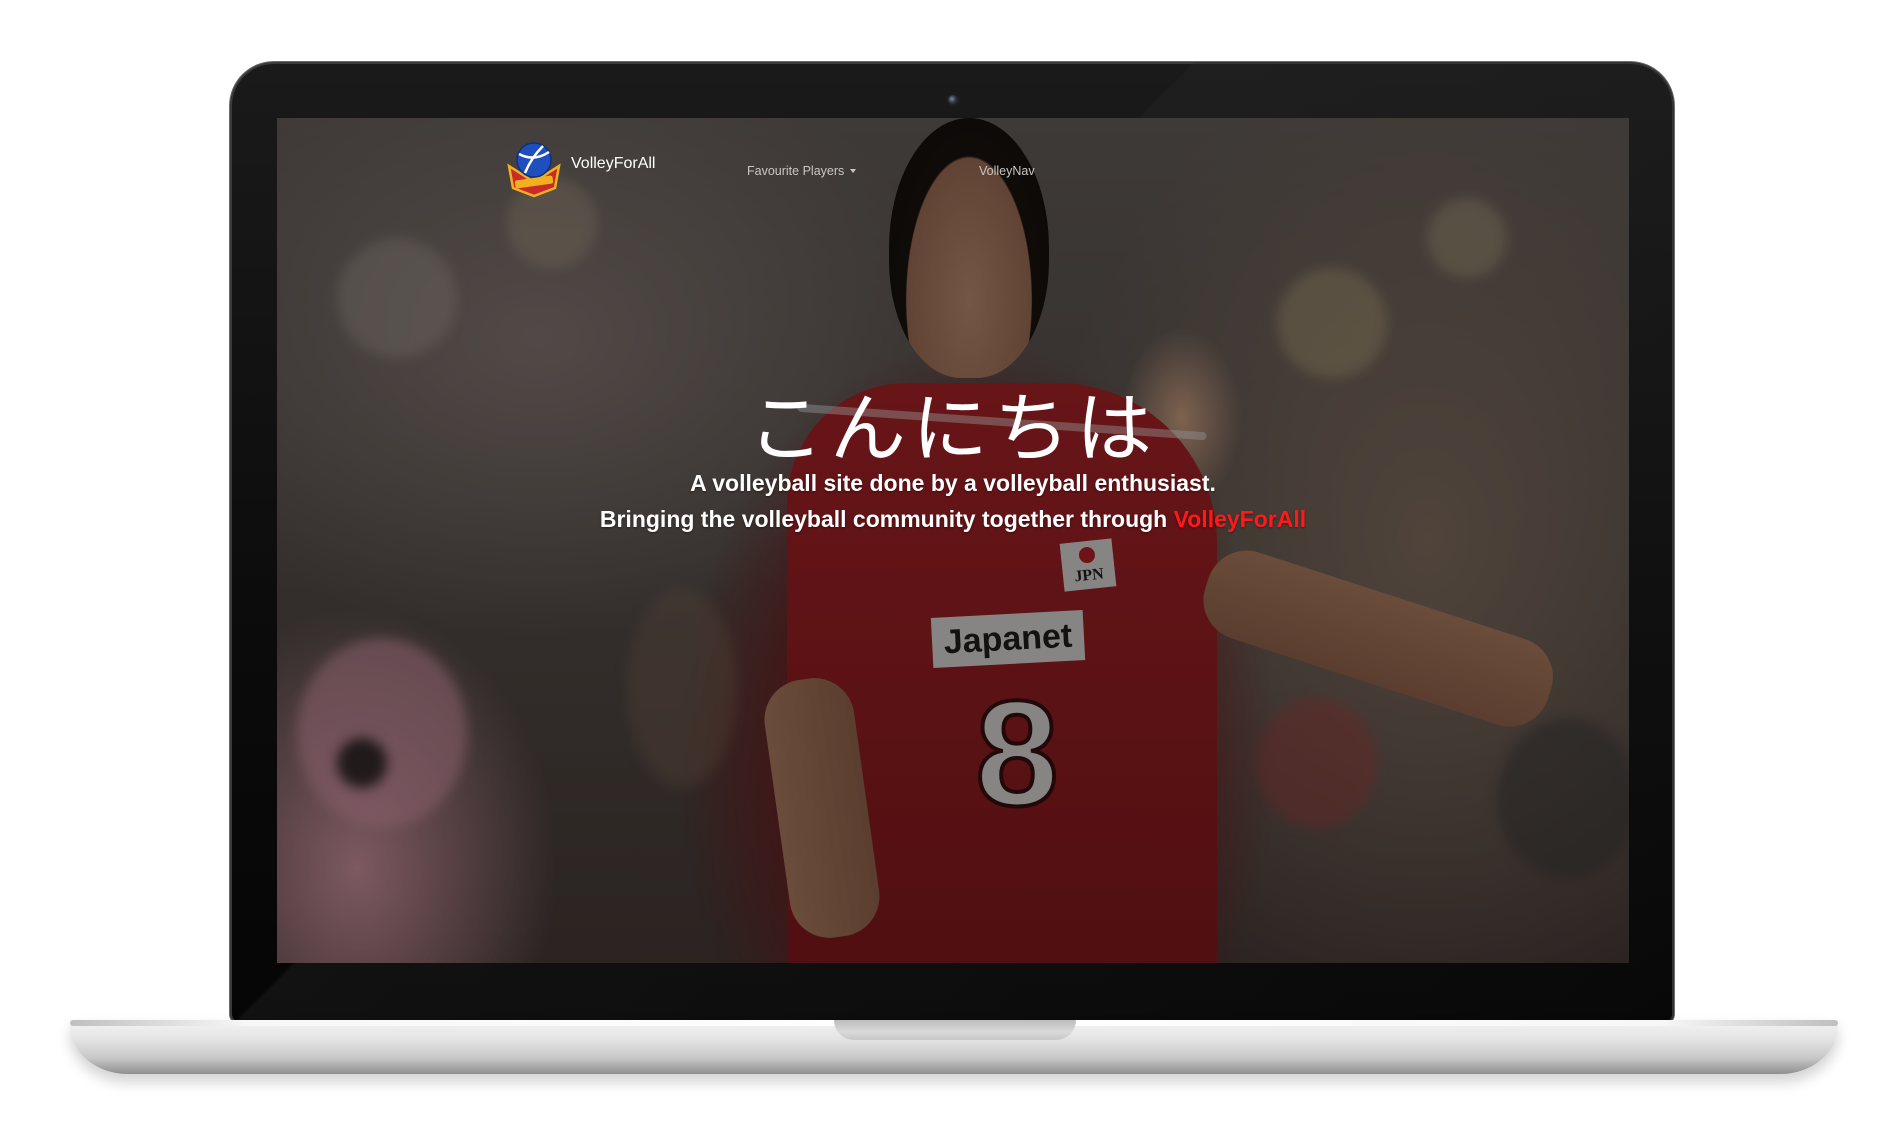 The image size is (1895, 1139). Describe the element at coordinates (1240, 519) in the screenshot. I see `hero-brand-highlight: VolleyForAll` at that location.